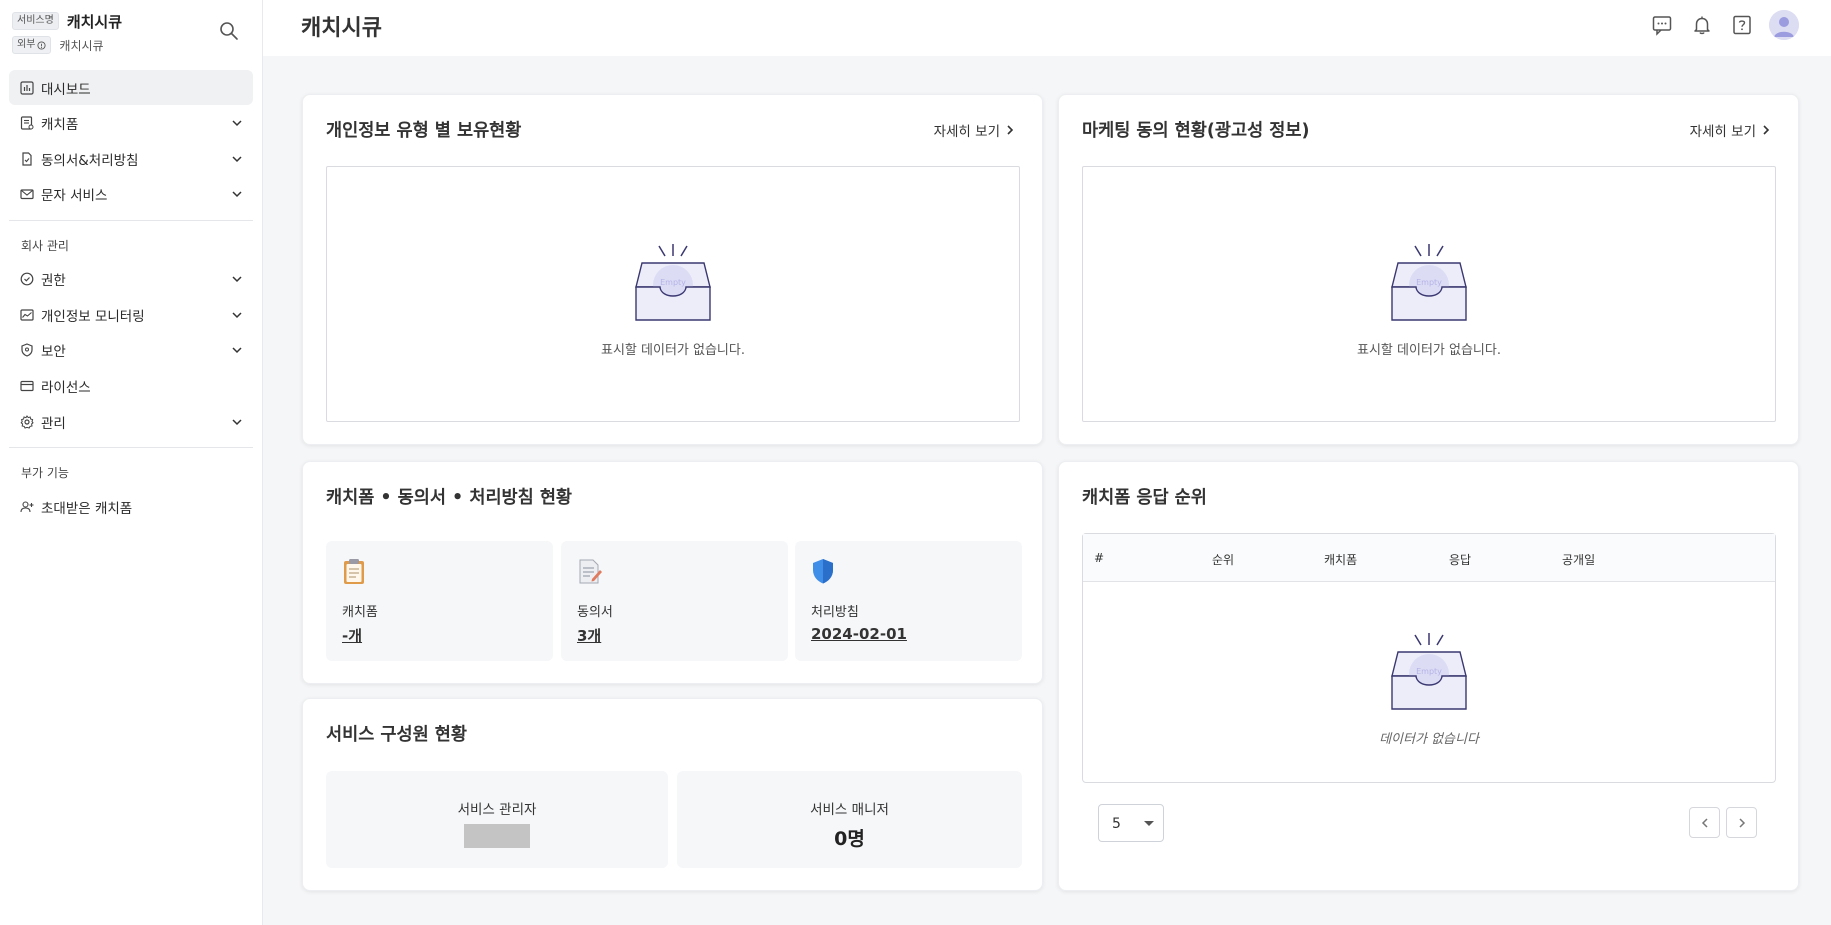  What do you see at coordinates (589, 635) in the screenshot?
I see `stat-value: 3개` at bounding box center [589, 635].